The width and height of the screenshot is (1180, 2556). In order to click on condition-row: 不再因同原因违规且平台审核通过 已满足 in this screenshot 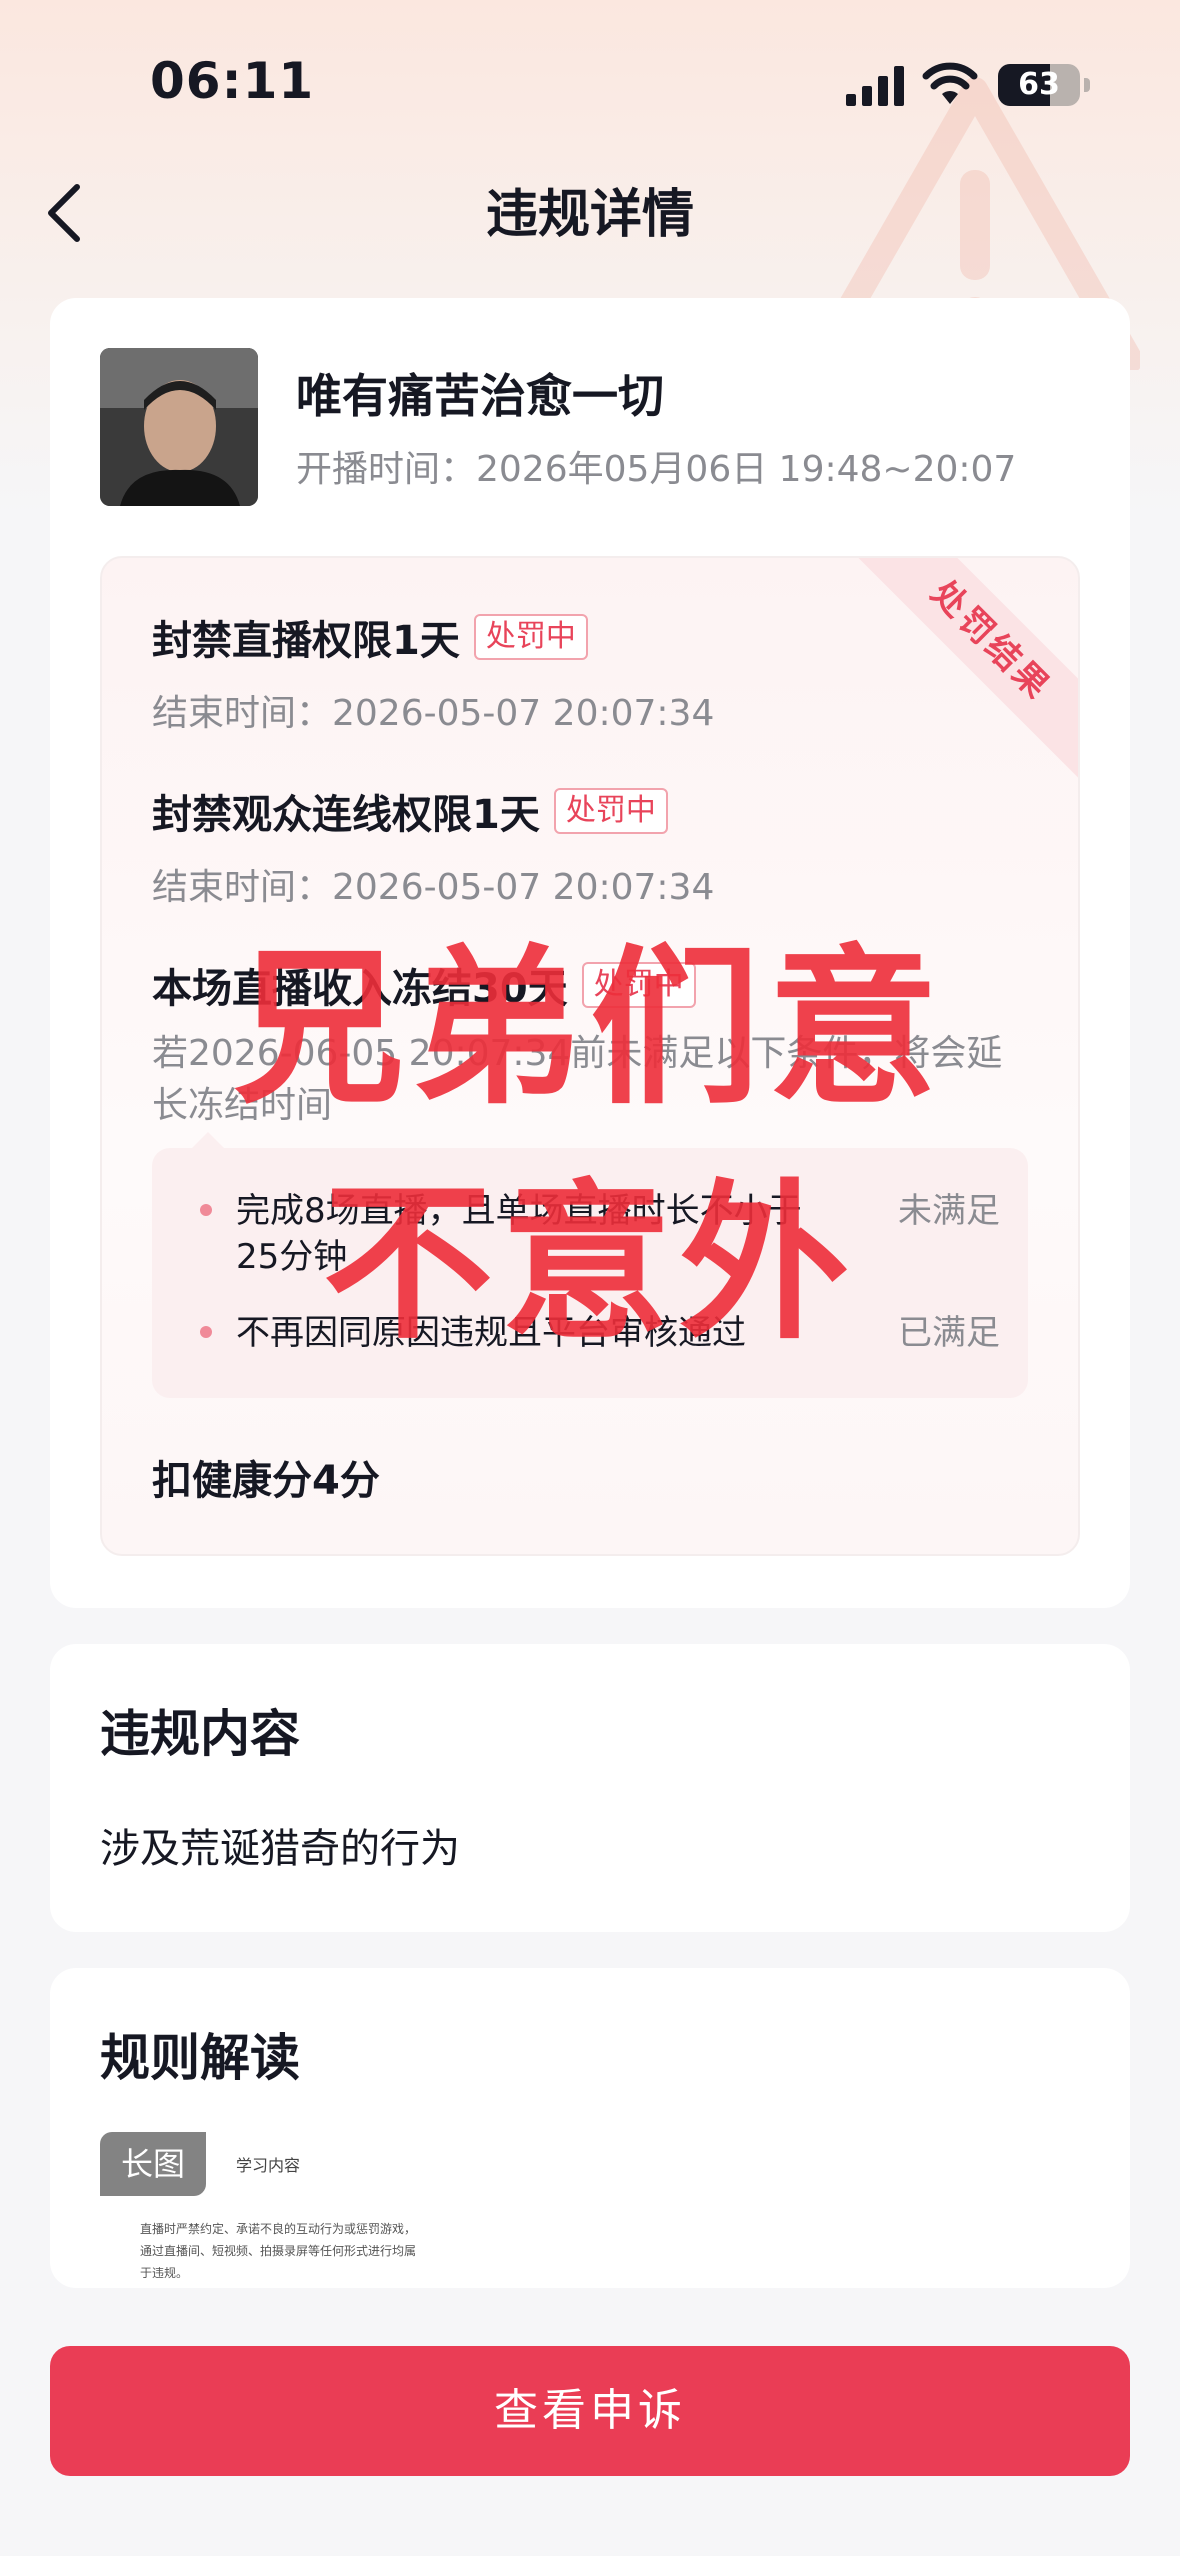, I will do `click(600, 1333)`.